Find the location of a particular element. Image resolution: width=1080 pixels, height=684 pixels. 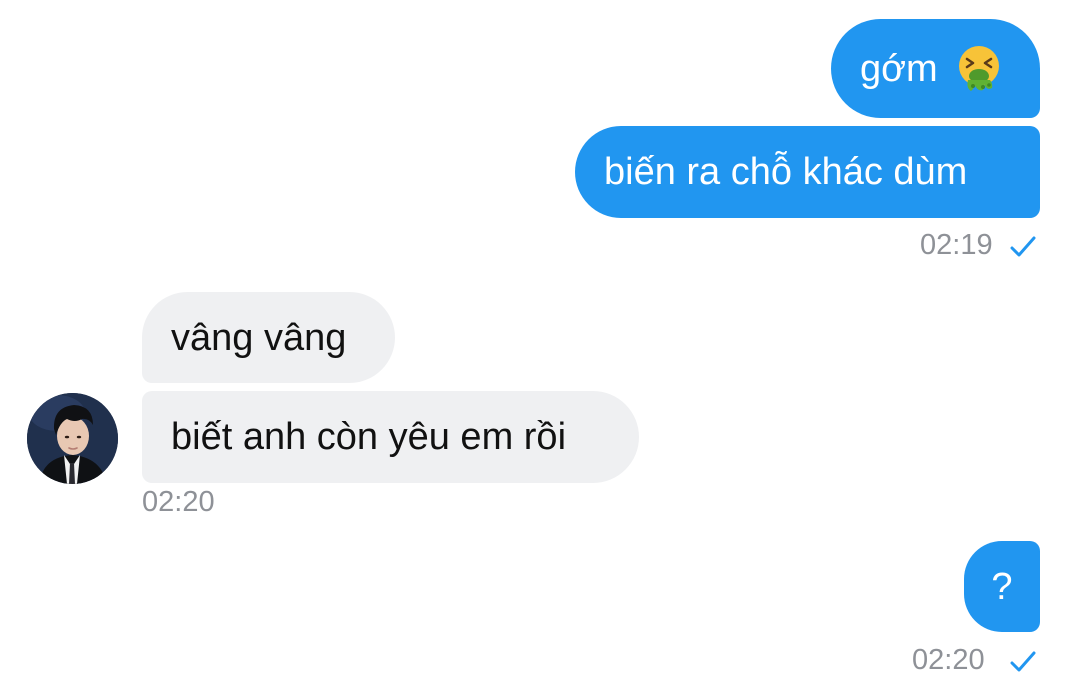

message-text: vâng vâng is located at coordinates (259, 337).